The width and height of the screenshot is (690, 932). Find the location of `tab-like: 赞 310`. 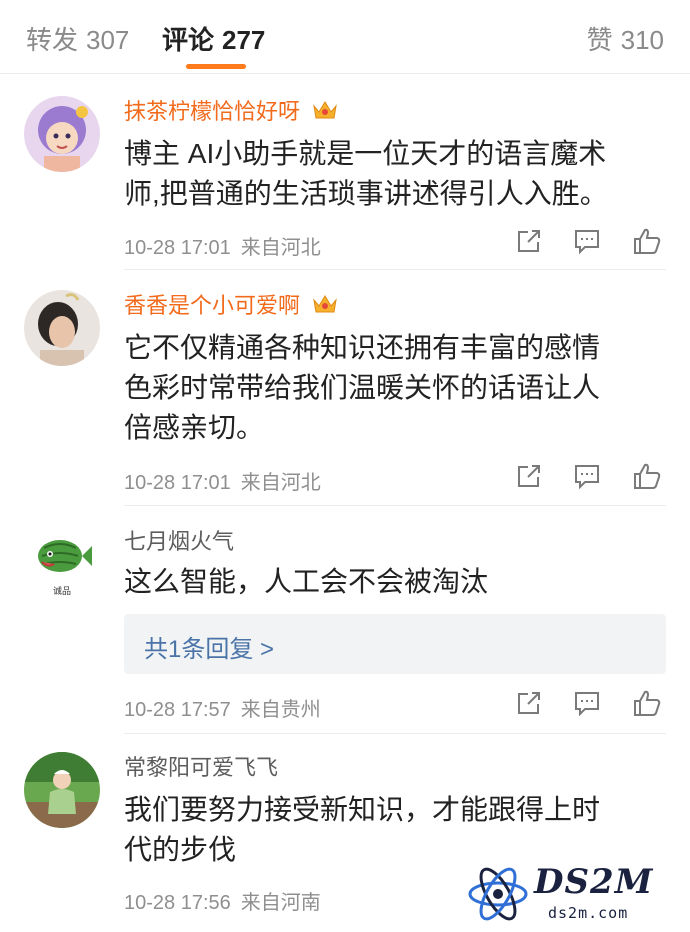

tab-like: 赞 310 is located at coordinates (625, 38).